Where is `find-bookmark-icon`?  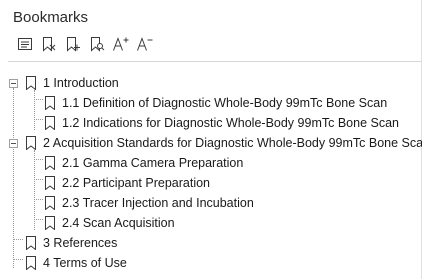
find-bookmark-icon is located at coordinates (98, 44).